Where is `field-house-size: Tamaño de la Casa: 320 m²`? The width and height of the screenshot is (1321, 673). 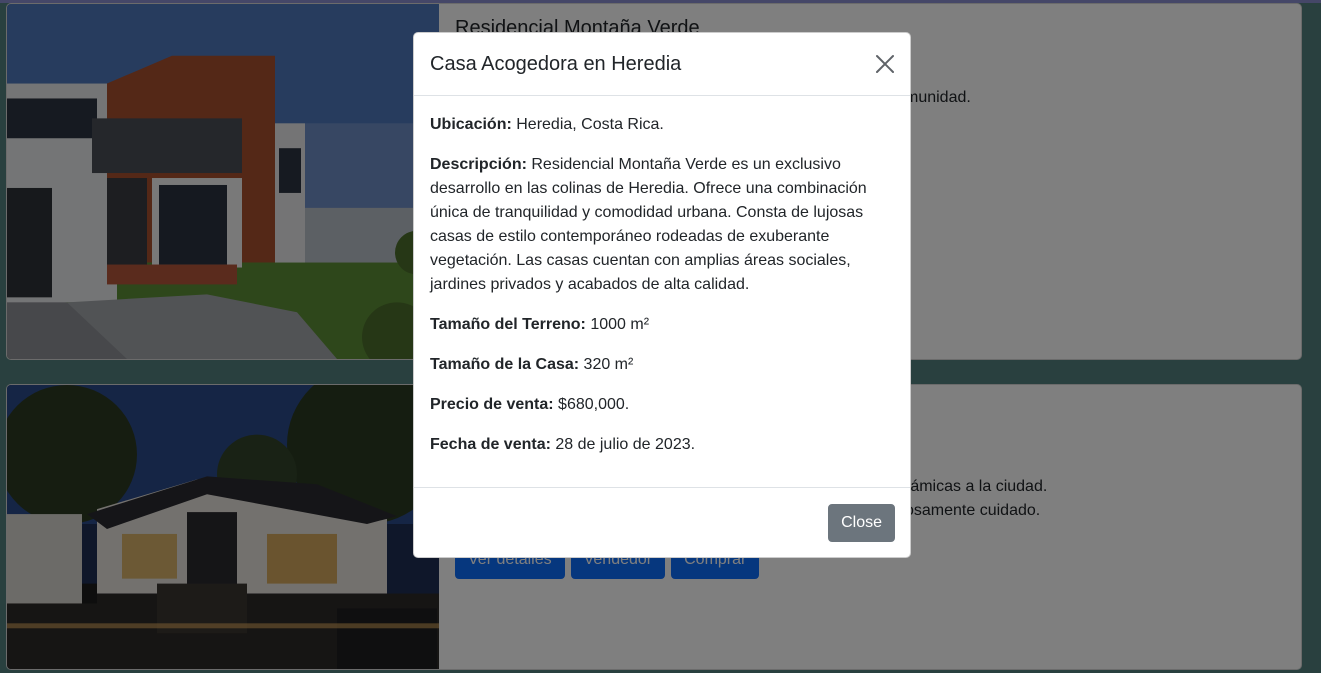 field-house-size: Tamaño de la Casa: 320 m² is located at coordinates (663, 365).